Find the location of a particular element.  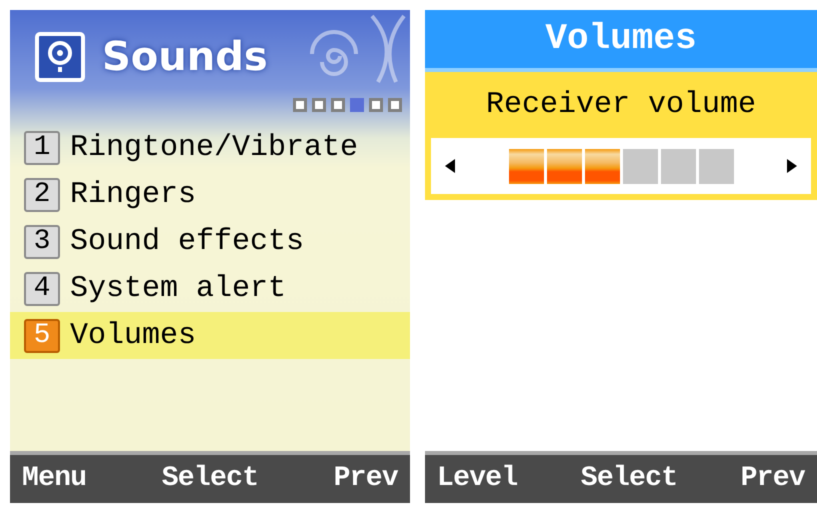

menu-item-label: Volumes is located at coordinates (133, 335).